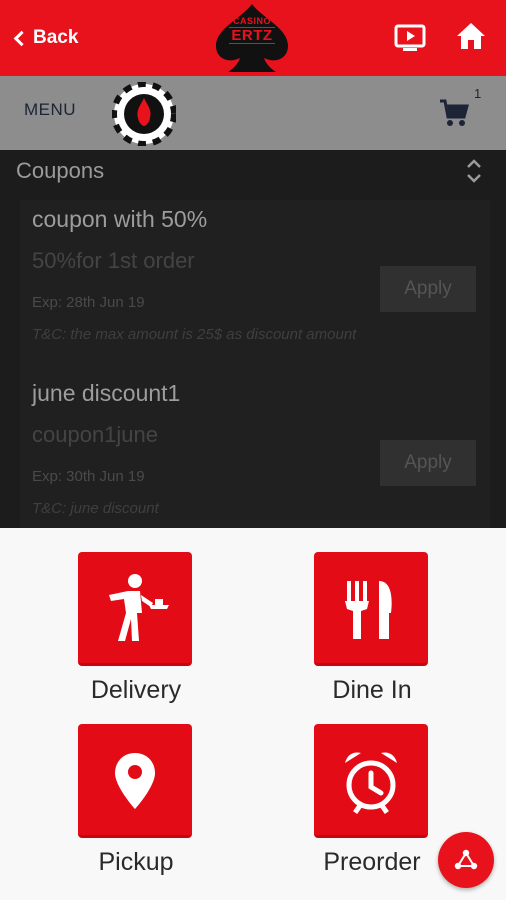 The height and width of the screenshot is (900, 506). Describe the element at coordinates (410, 37) in the screenshot. I see `tv-icon` at that location.